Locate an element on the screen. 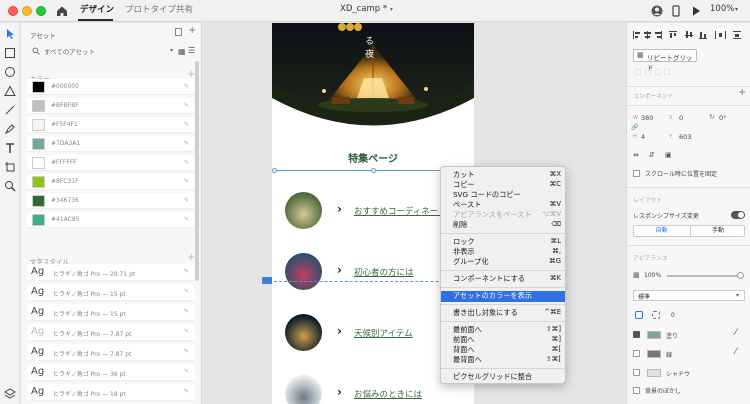  color-asset-row: #7DA3A1 ✎ is located at coordinates (110, 144).